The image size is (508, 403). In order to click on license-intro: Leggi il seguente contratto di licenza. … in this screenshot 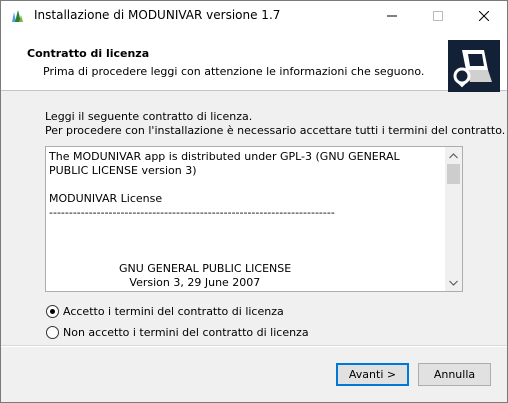, I will do `click(275, 124)`.